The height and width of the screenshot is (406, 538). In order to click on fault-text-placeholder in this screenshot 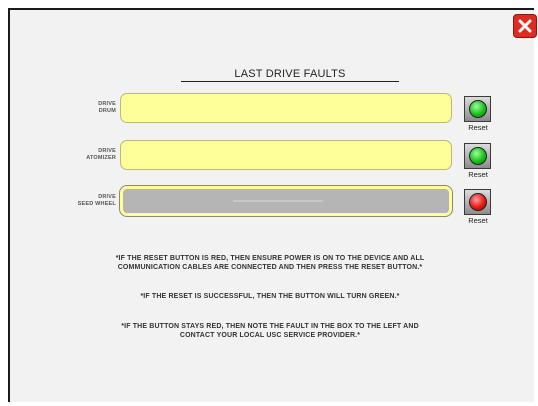, I will do `click(278, 201)`.